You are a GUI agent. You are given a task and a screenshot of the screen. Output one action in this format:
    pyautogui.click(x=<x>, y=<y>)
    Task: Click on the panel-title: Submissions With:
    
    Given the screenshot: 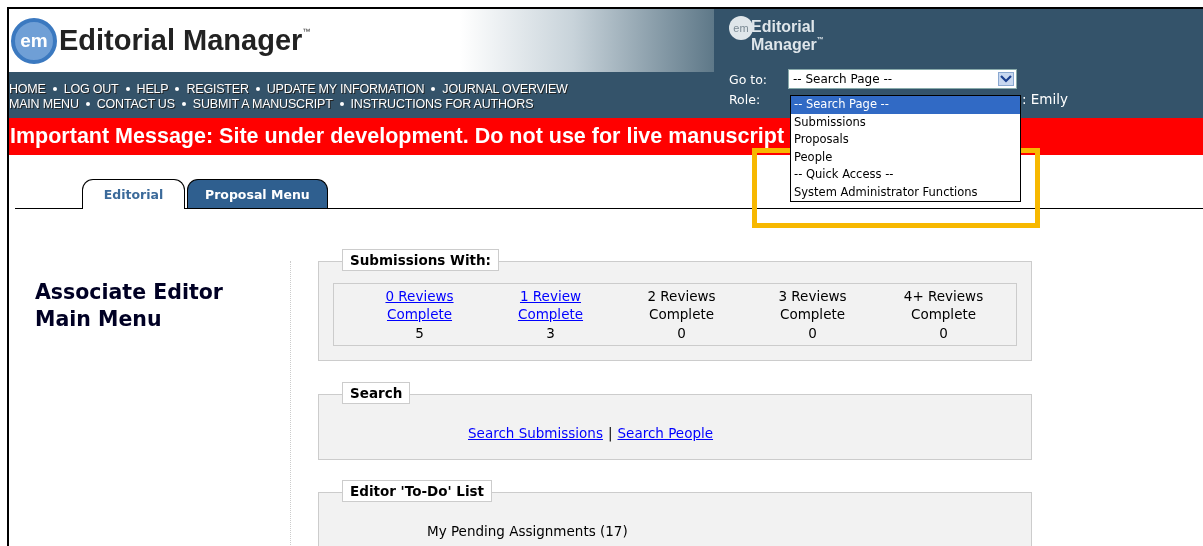 What is the action you would take?
    pyautogui.click(x=420, y=260)
    